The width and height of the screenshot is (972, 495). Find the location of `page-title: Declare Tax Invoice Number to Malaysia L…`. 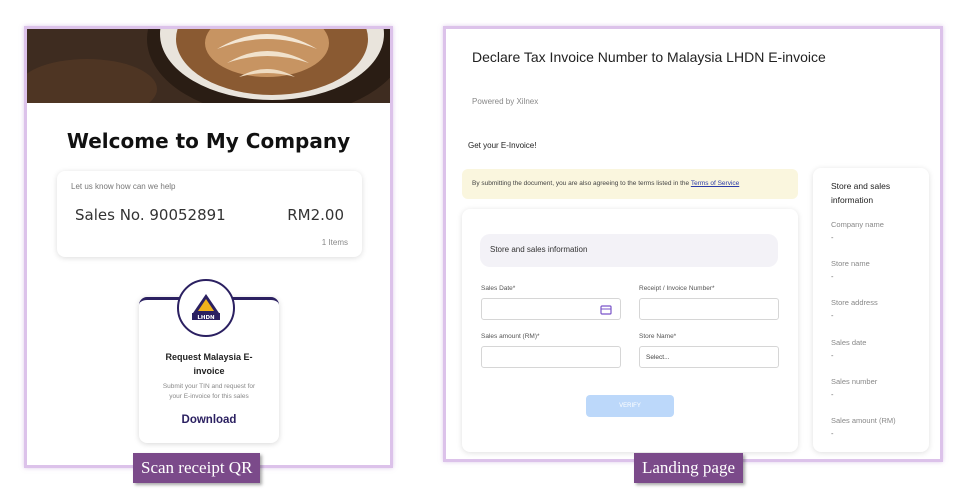

page-title: Declare Tax Invoice Number to Malaysia L… is located at coordinates (649, 57).